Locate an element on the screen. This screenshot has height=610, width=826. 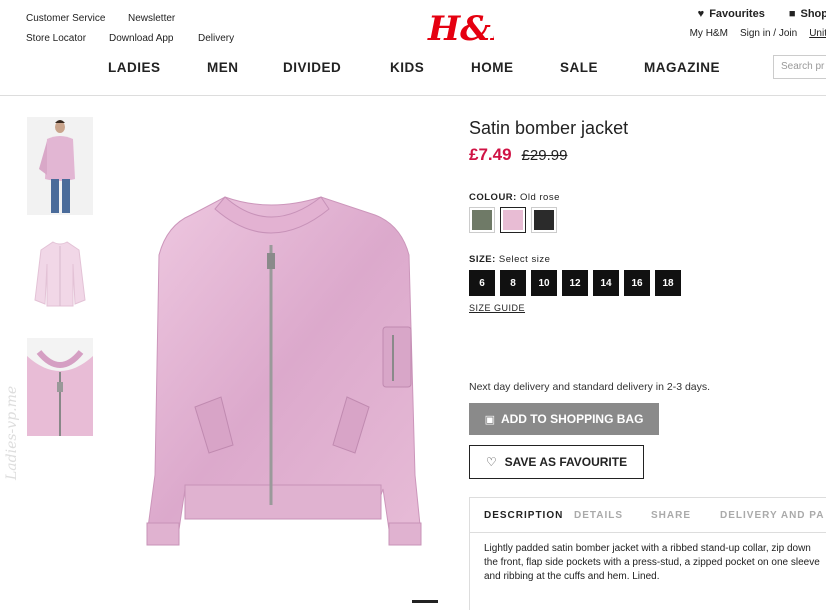
header-divider is located at coordinates (413, 95).